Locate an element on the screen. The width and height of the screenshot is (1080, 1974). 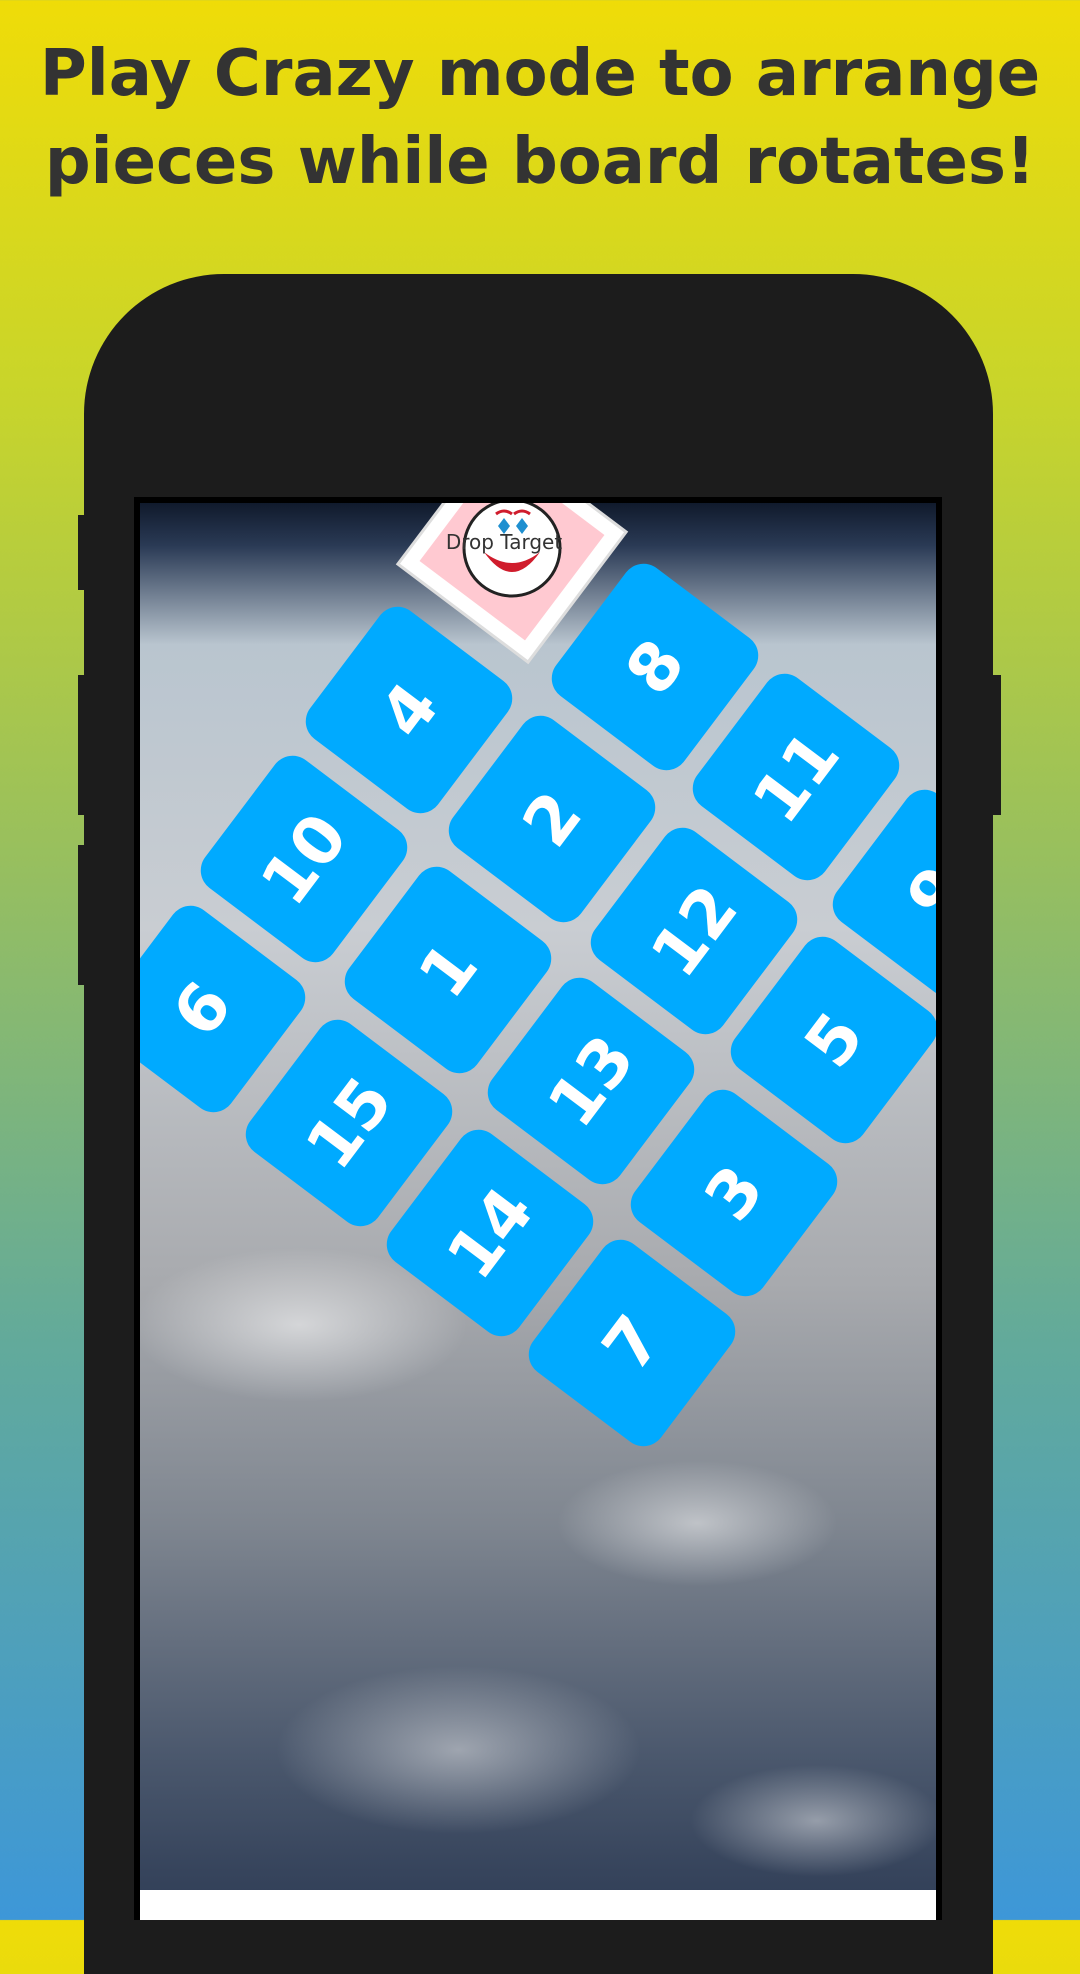
drop-target-panel: Drop Target is located at coordinates (512, 572).